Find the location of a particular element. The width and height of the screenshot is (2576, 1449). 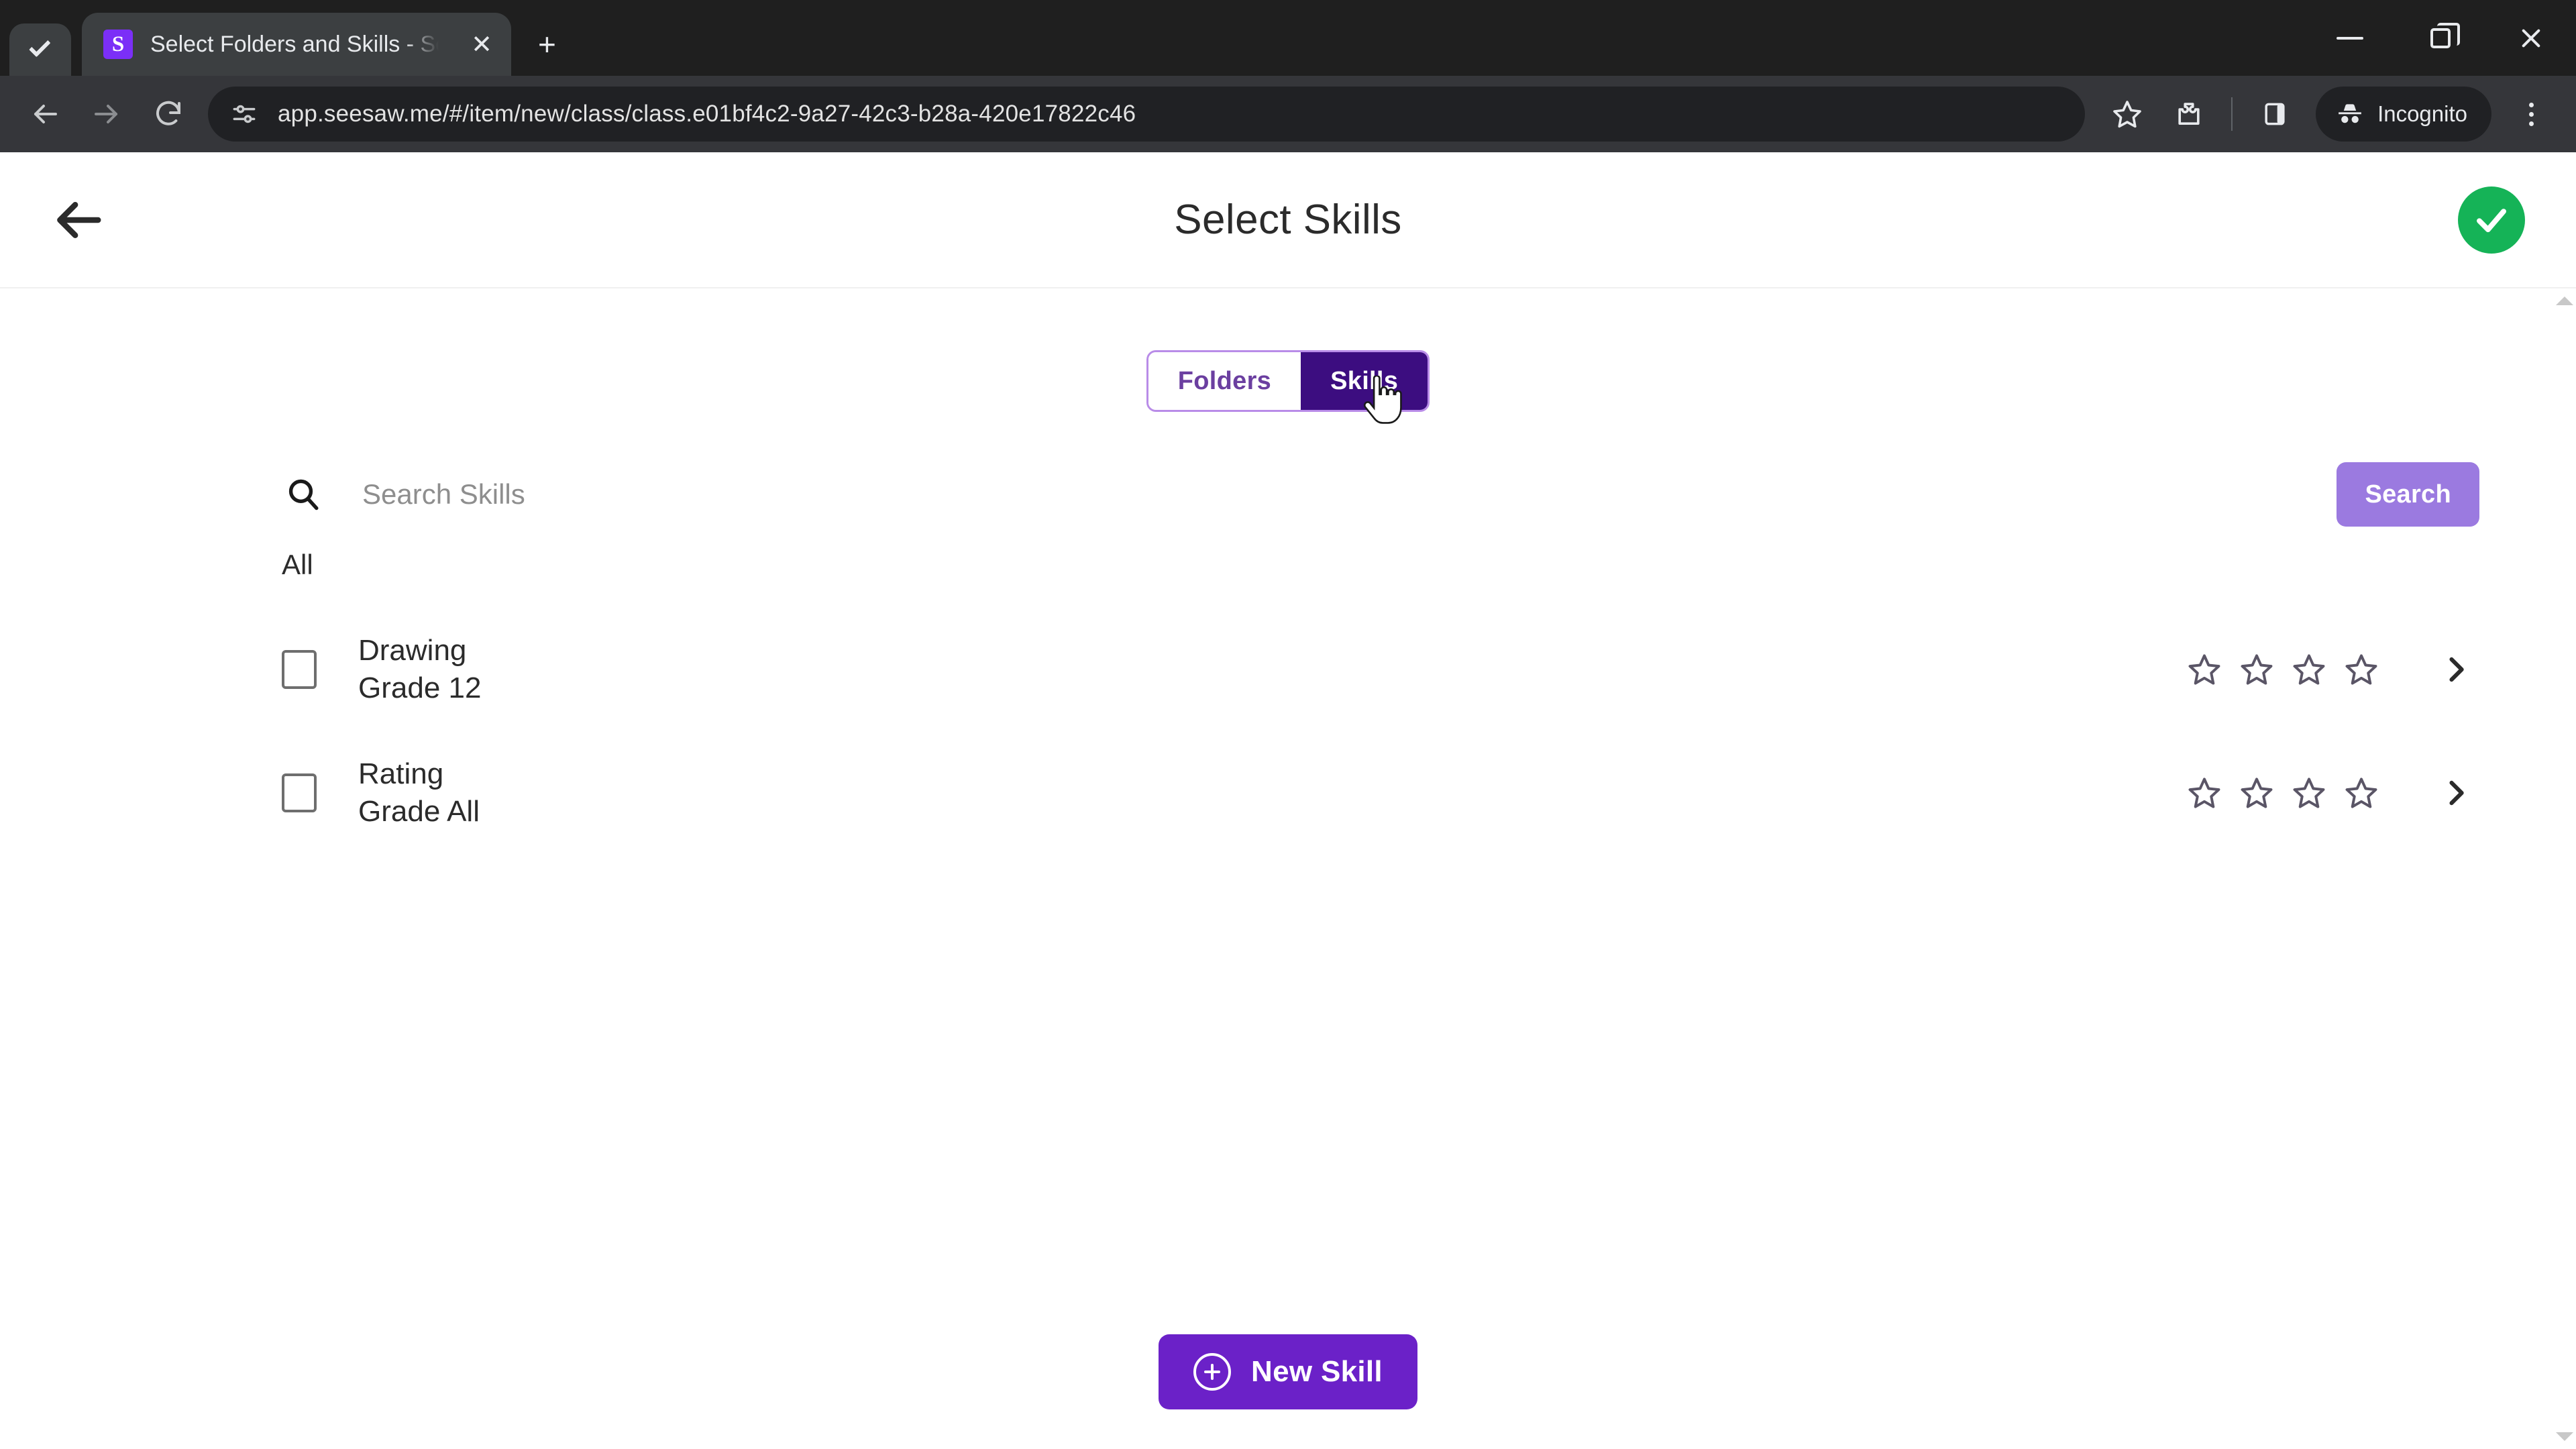

scroll-up-arrow-icon is located at coordinates (2564, 301).